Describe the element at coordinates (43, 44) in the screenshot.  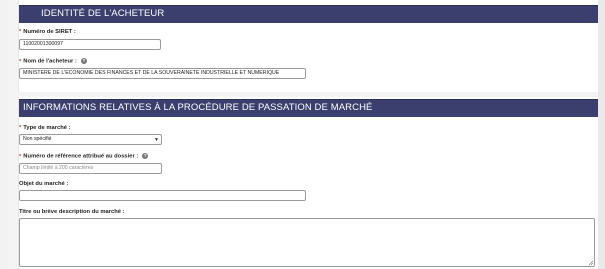
I see `siret-value: 11002001300097` at that location.